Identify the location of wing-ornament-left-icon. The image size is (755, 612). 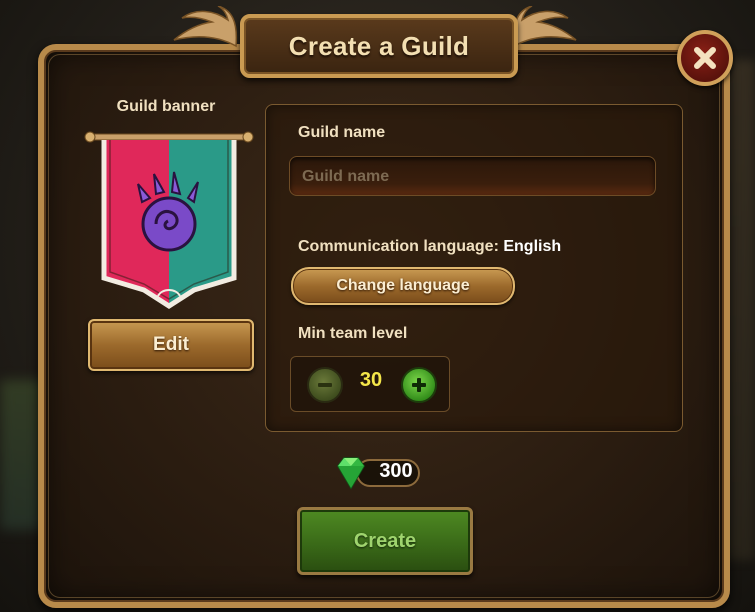
(205, 27).